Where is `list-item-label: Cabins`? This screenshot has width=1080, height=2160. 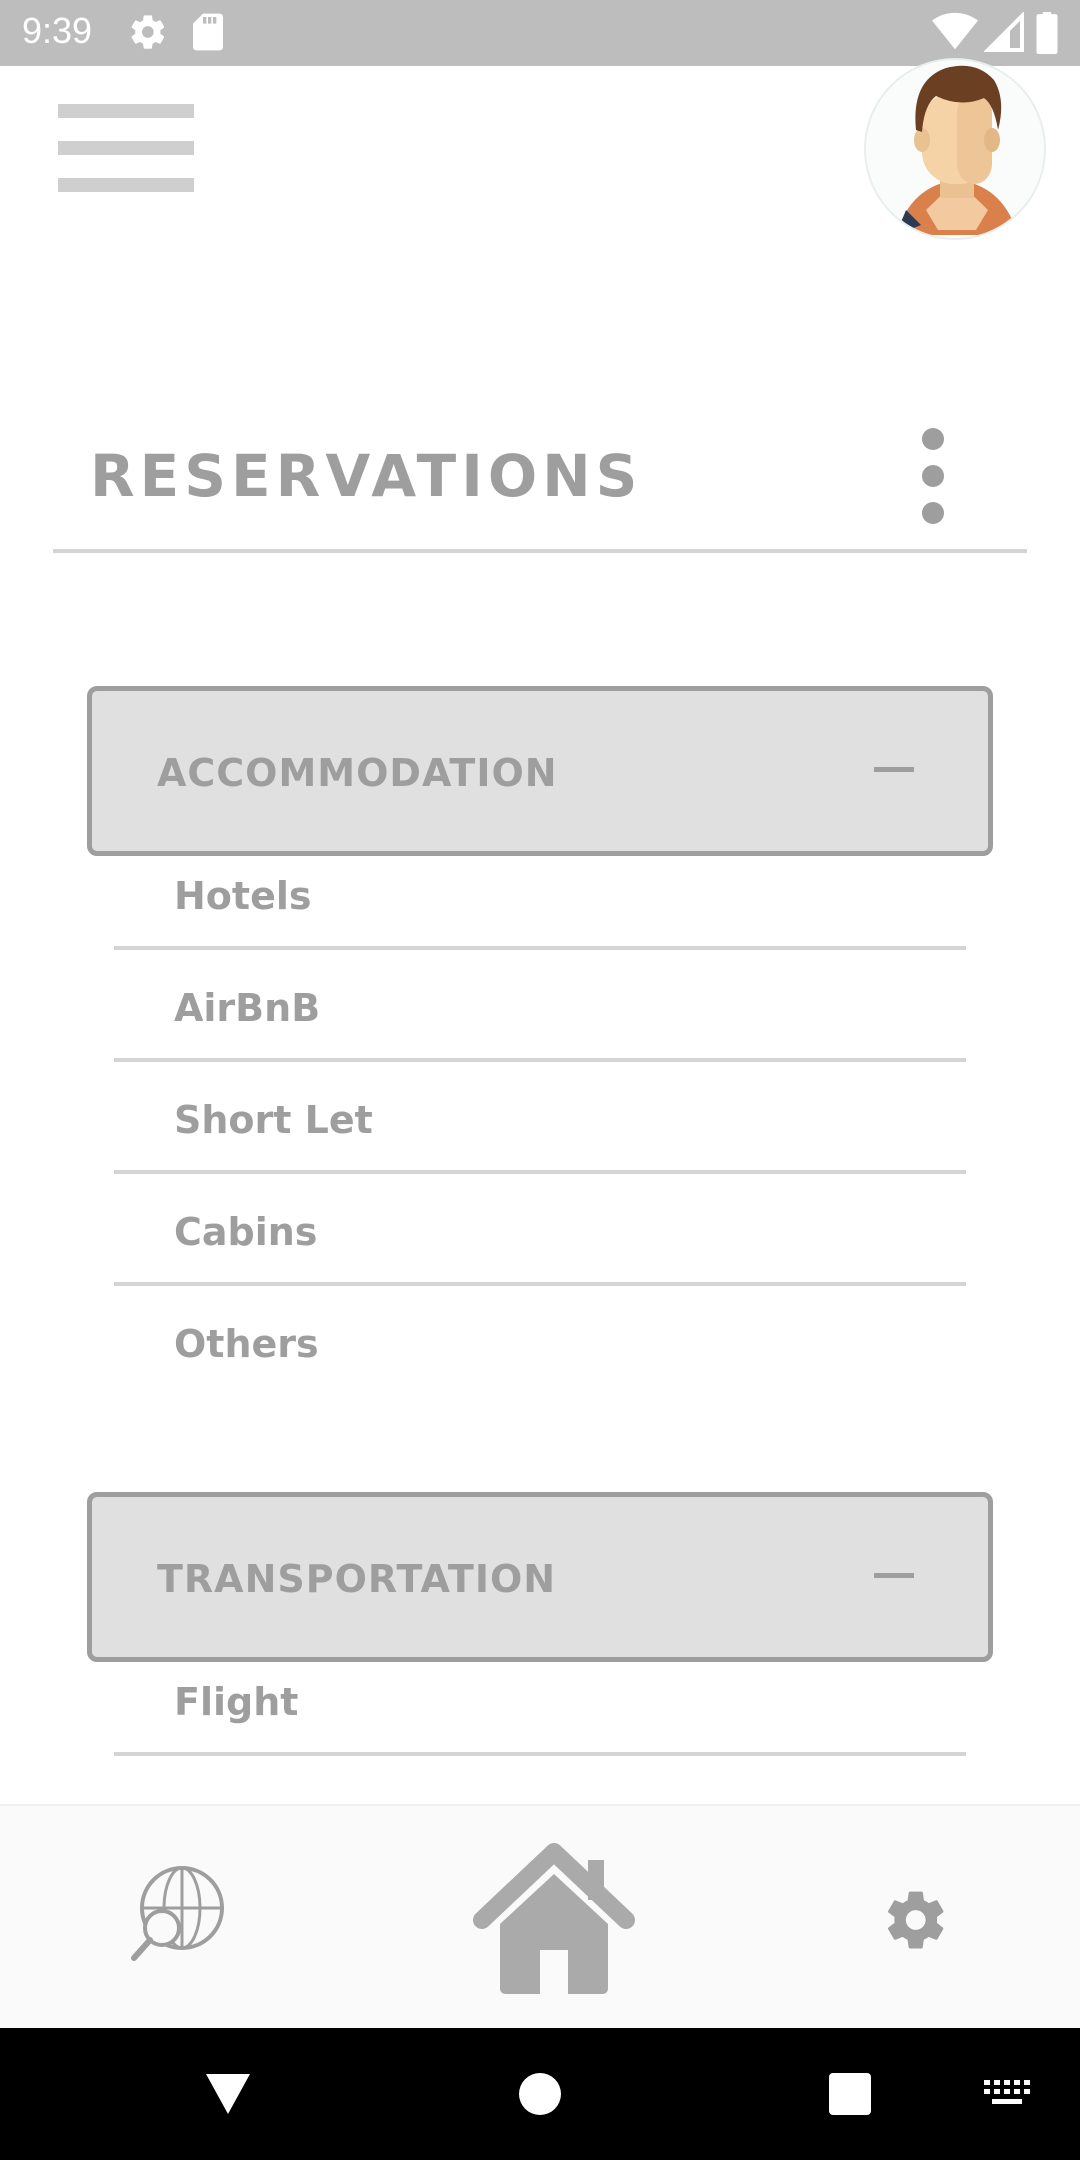
list-item-label: Cabins is located at coordinates (246, 1232).